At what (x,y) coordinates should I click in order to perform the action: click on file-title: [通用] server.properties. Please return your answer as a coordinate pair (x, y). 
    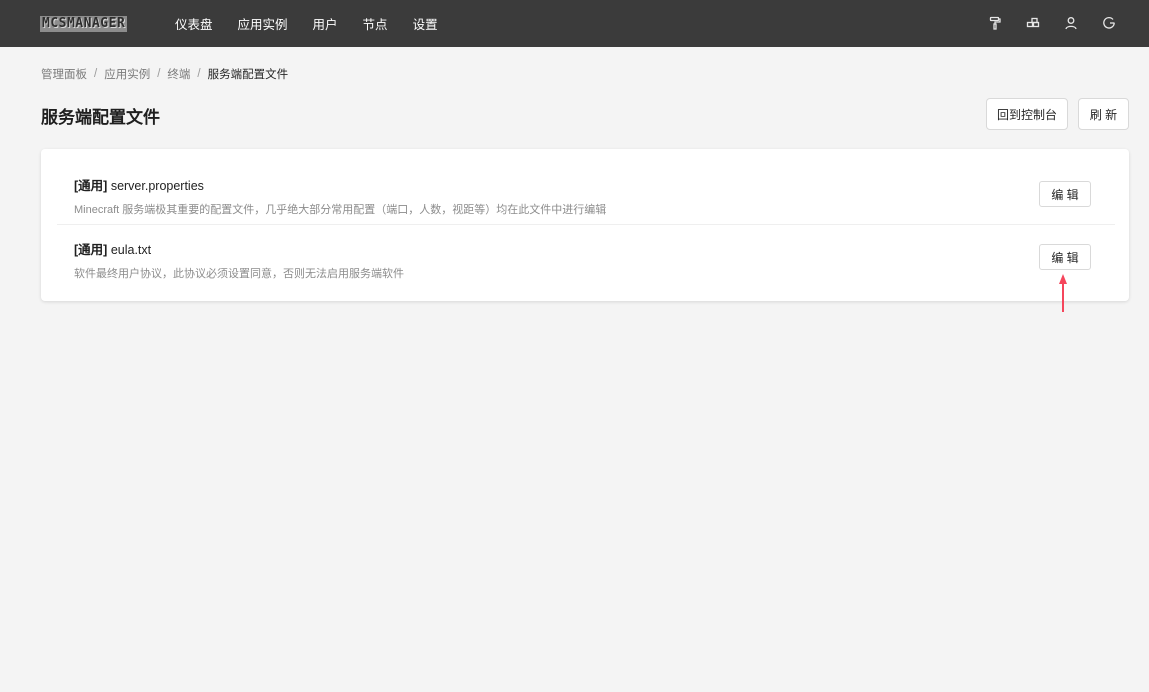
    Looking at the image, I should click on (139, 184).